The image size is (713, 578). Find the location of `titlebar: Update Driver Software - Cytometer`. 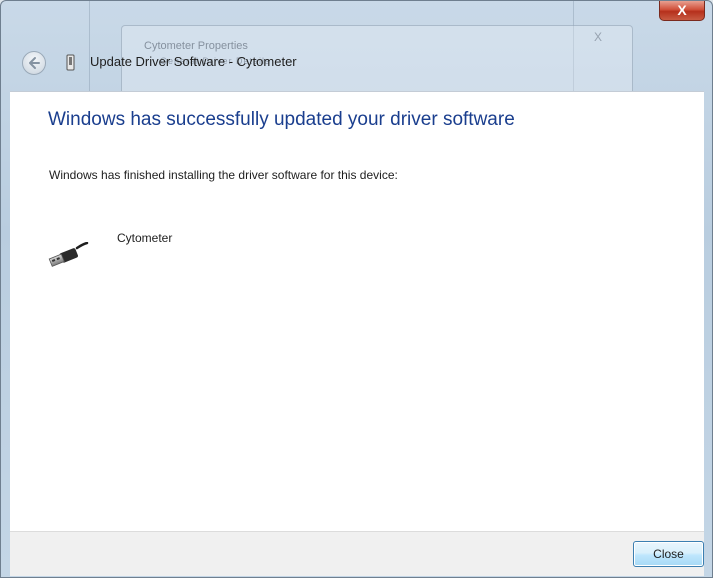

titlebar: Update Driver Software - Cytometer is located at coordinates (356, 65).